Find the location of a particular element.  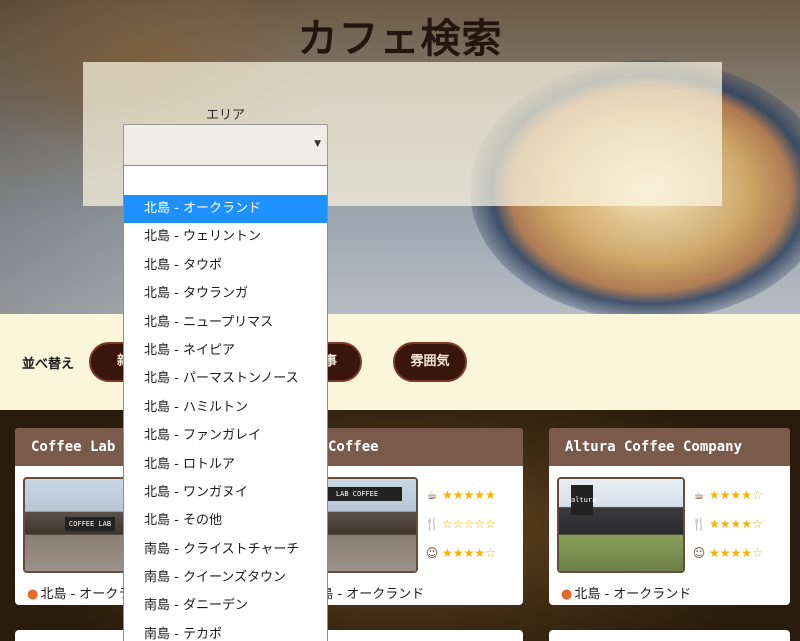

dropdown-option: 北島 - その他 is located at coordinates (225, 521).